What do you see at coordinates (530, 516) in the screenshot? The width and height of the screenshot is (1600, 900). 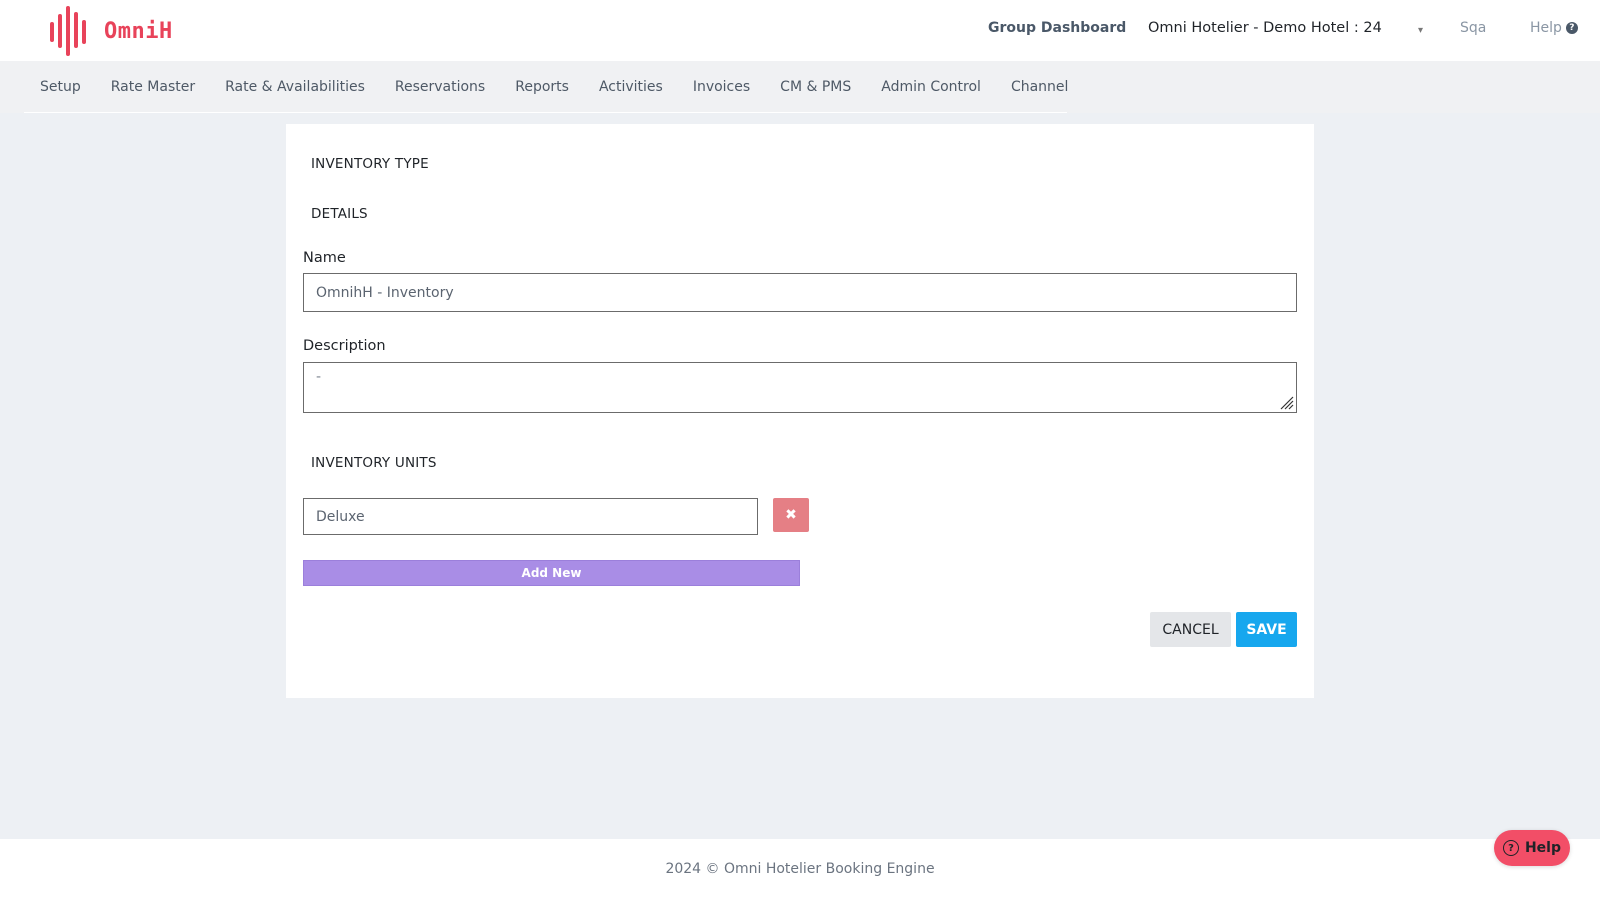 I see `inventory-unit-input` at bounding box center [530, 516].